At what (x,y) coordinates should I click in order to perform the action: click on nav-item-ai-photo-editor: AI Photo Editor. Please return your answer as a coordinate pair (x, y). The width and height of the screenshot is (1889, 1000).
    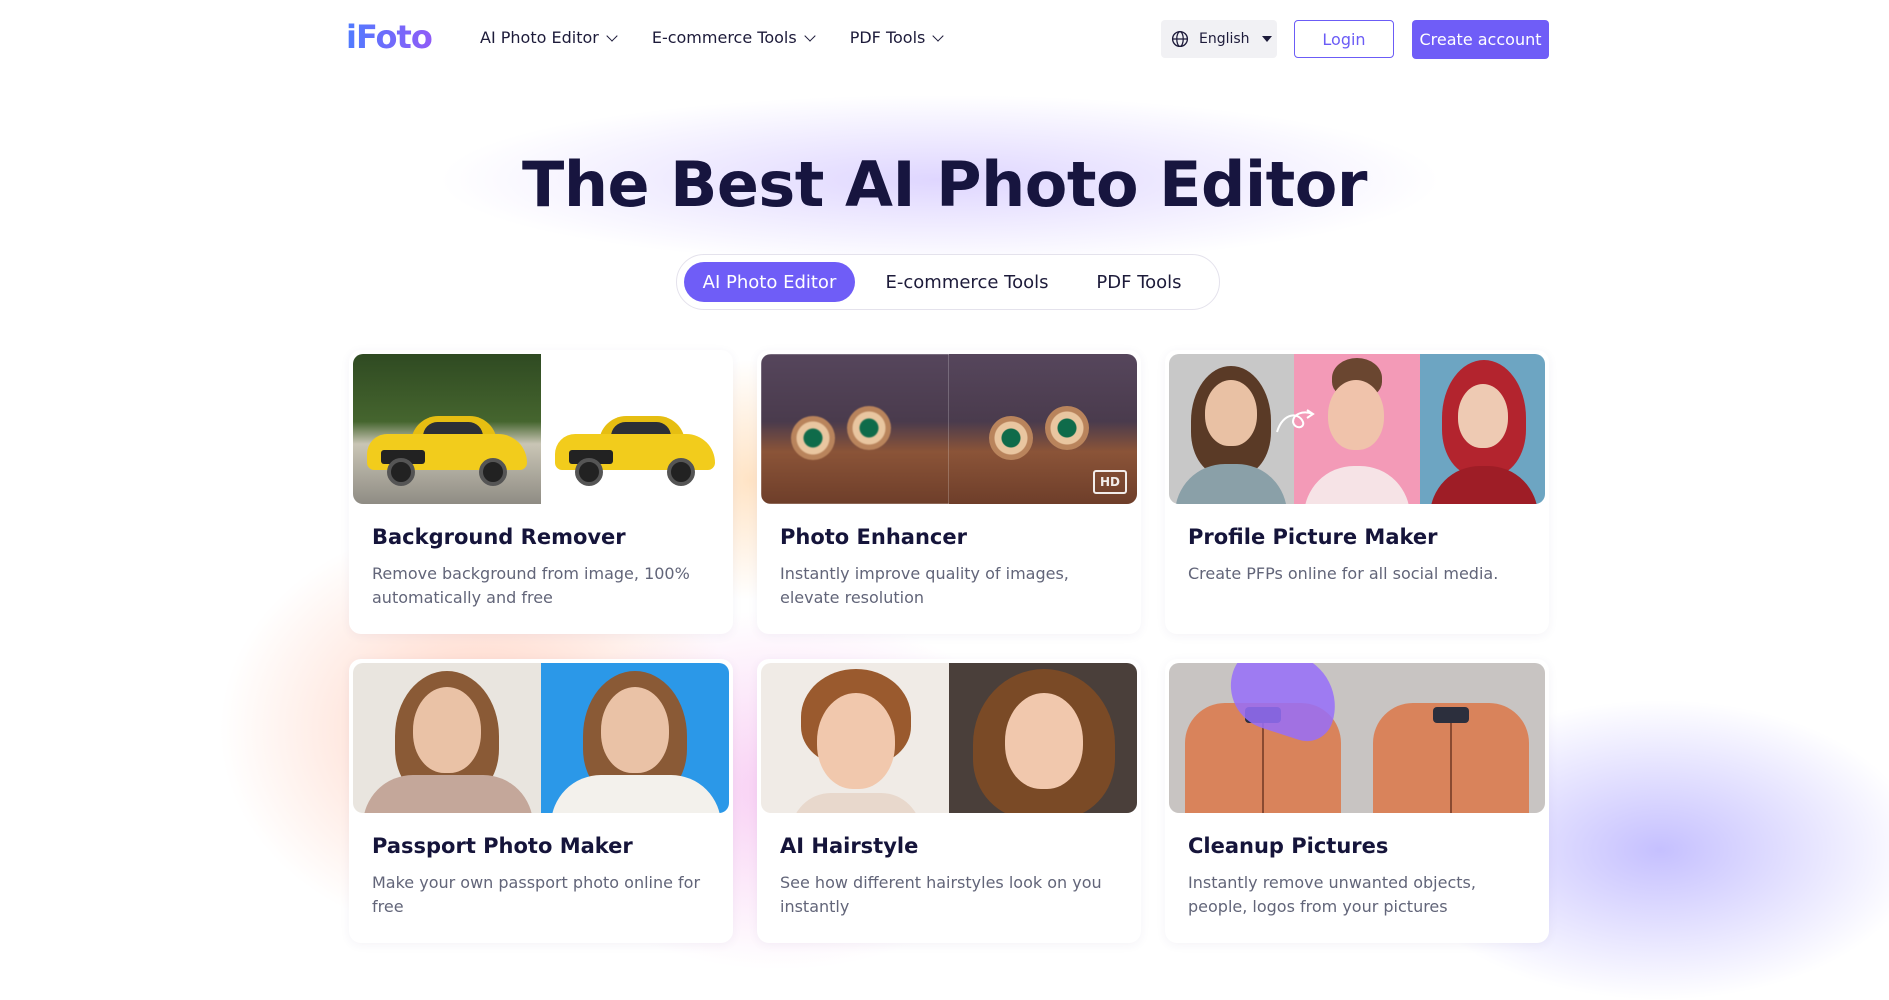
    Looking at the image, I should click on (549, 37).